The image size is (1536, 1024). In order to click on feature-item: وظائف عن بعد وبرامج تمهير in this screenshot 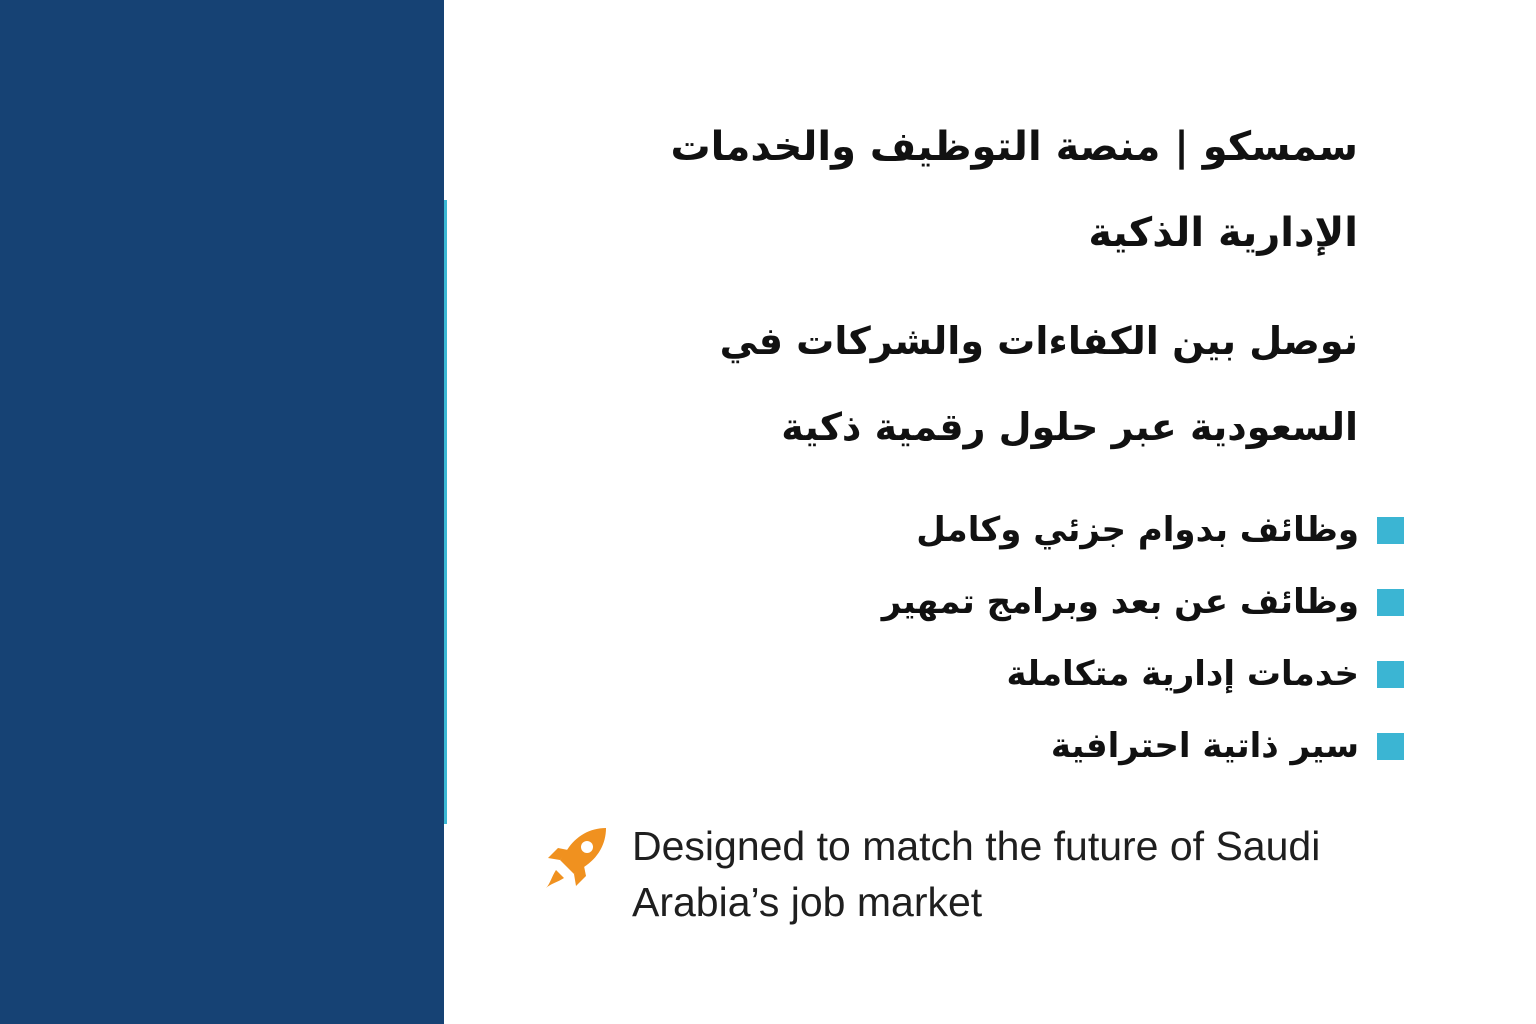, I will do `click(1054, 602)`.